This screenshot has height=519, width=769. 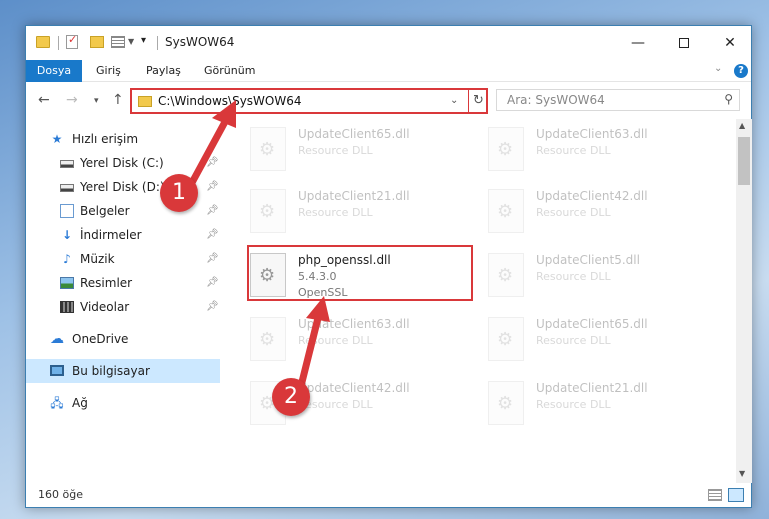 What do you see at coordinates (97, 42) in the screenshot?
I see `new-folder-icon` at bounding box center [97, 42].